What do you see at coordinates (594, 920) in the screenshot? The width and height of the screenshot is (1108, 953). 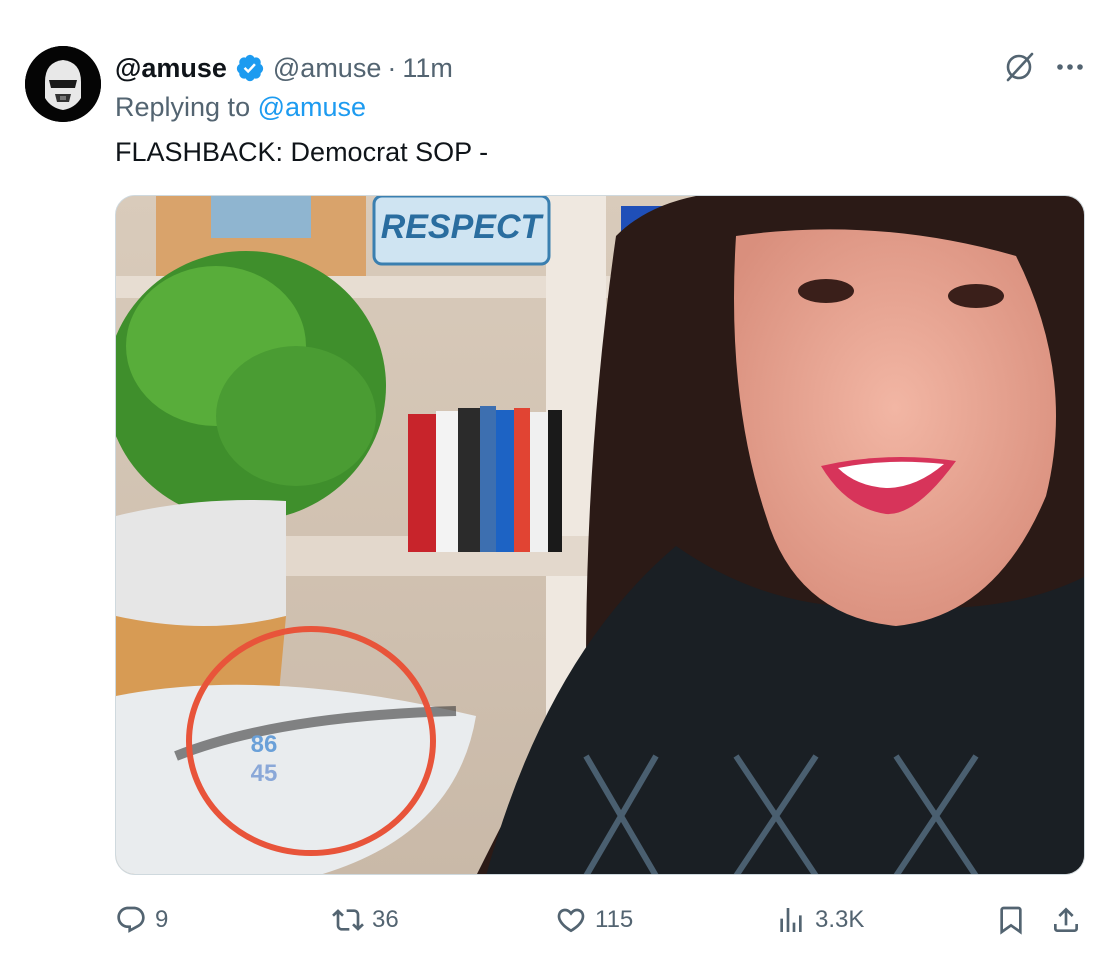 I see `like-button: 115` at bounding box center [594, 920].